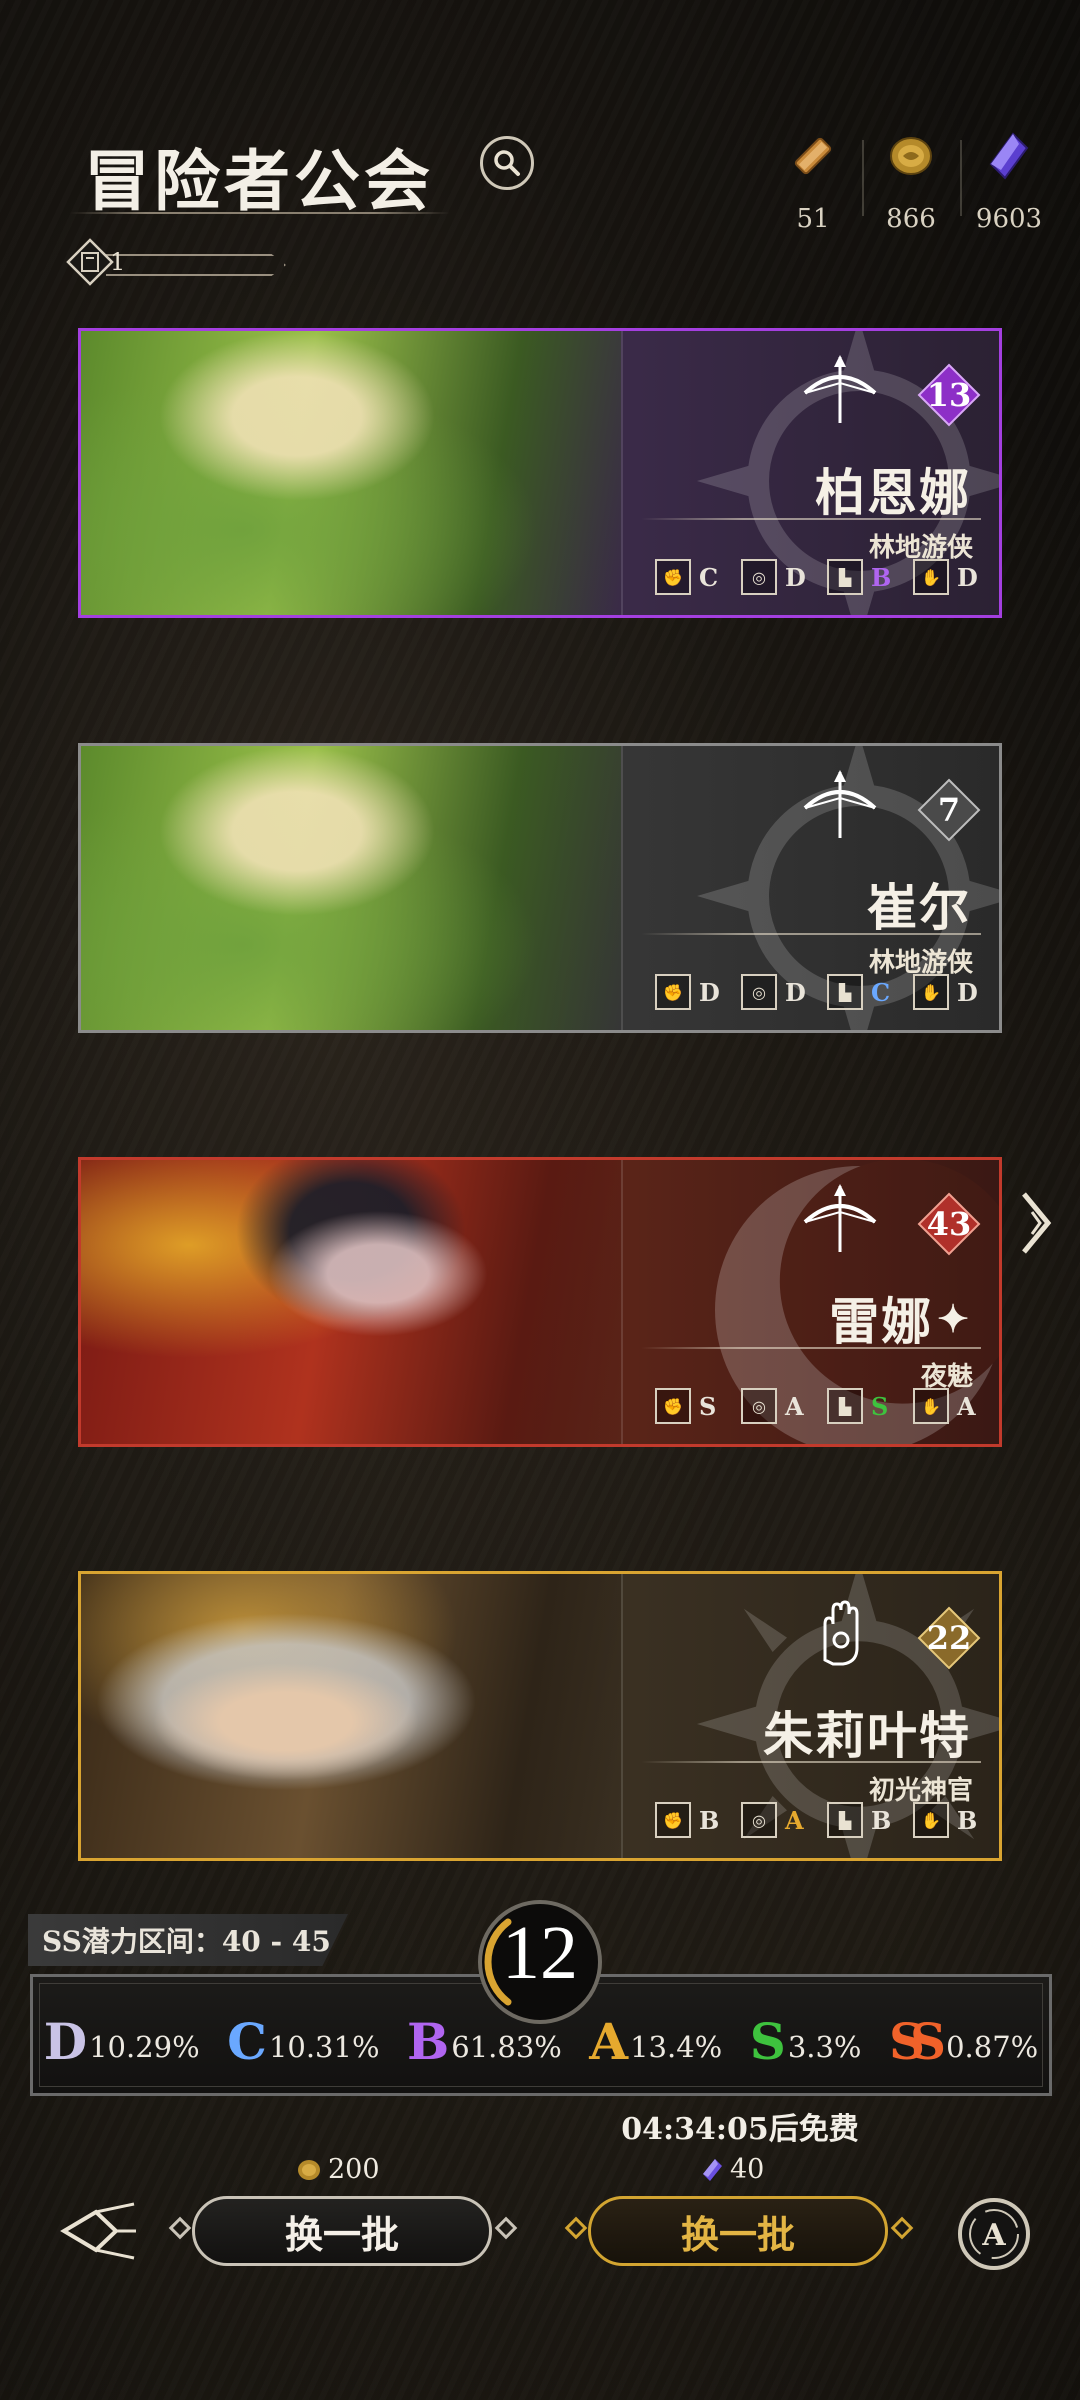 The height and width of the screenshot is (2400, 1080). I want to click on resource-gold-value: 866, so click(911, 219).